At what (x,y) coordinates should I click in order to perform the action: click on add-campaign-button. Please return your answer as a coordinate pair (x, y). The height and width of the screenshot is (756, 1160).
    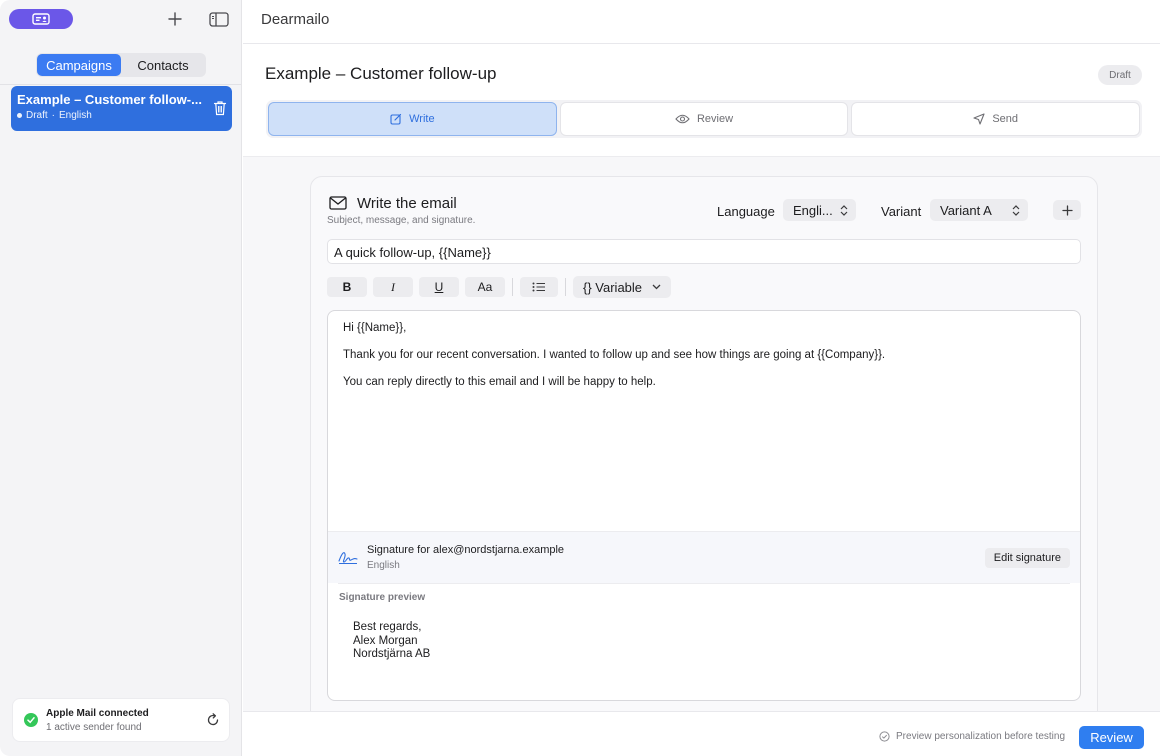
    Looking at the image, I should click on (175, 19).